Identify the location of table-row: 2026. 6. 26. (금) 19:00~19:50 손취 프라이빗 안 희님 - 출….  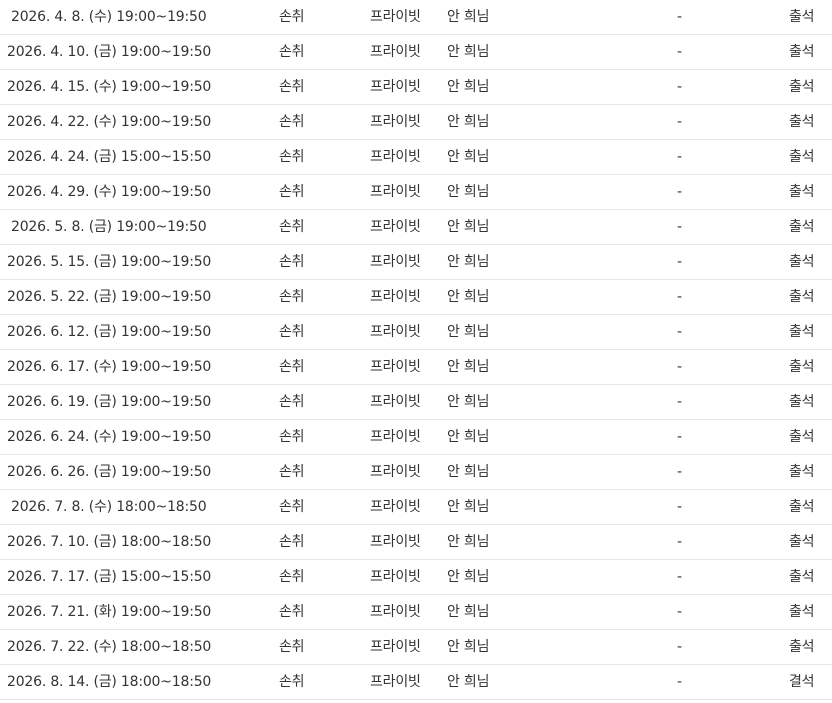
(416, 472).